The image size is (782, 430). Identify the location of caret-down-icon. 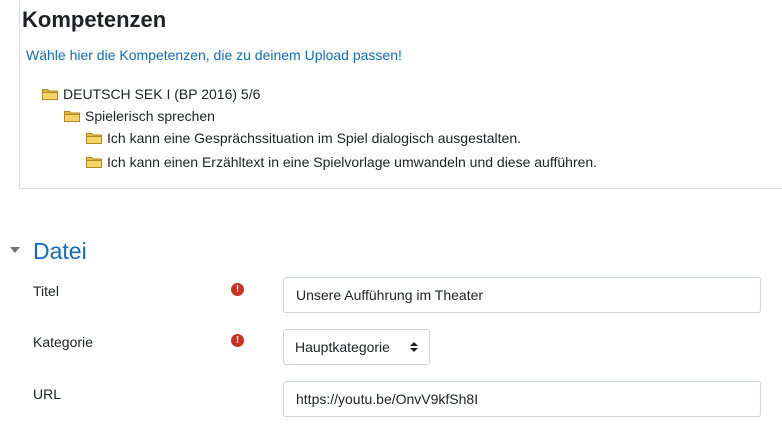
(15, 250).